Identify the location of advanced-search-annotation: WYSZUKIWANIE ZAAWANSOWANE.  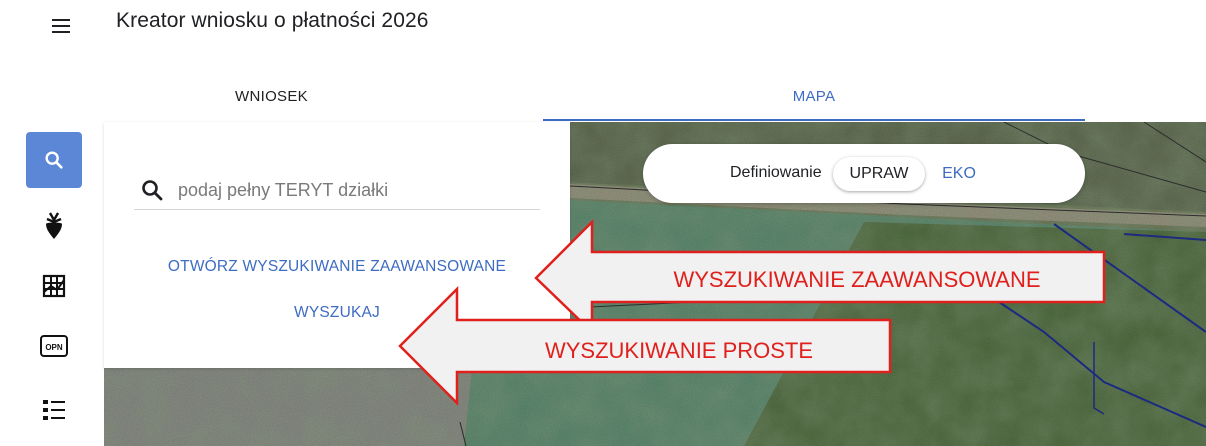
(857, 279).